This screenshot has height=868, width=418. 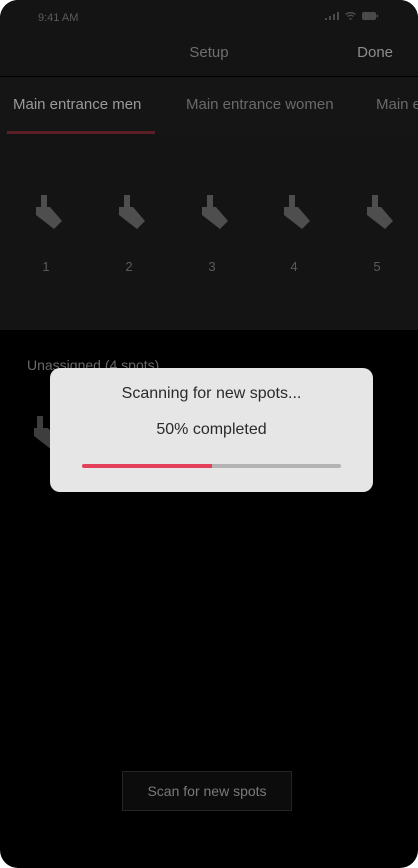 I want to click on spot-2: 2, so click(x=129, y=233).